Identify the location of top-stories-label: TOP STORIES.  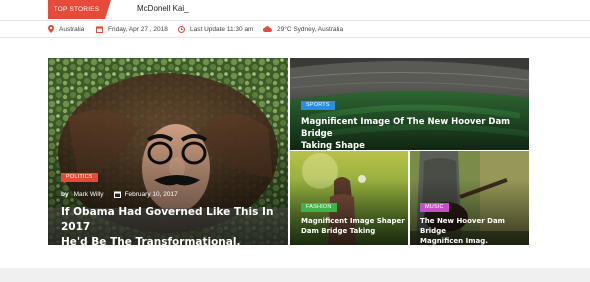
(76, 9).